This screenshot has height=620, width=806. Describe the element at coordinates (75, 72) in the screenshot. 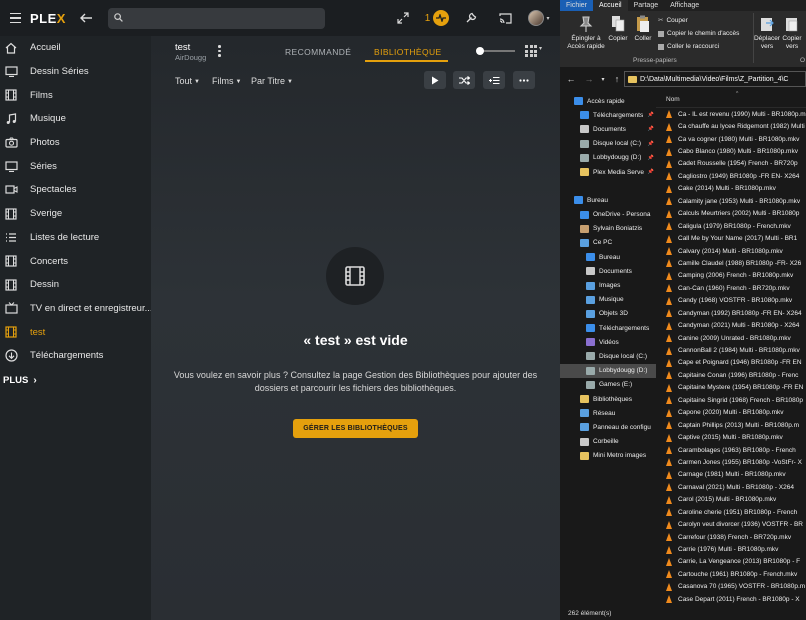

I see `sidebar-item-dessin-s-ries: Dessin Séries` at that location.